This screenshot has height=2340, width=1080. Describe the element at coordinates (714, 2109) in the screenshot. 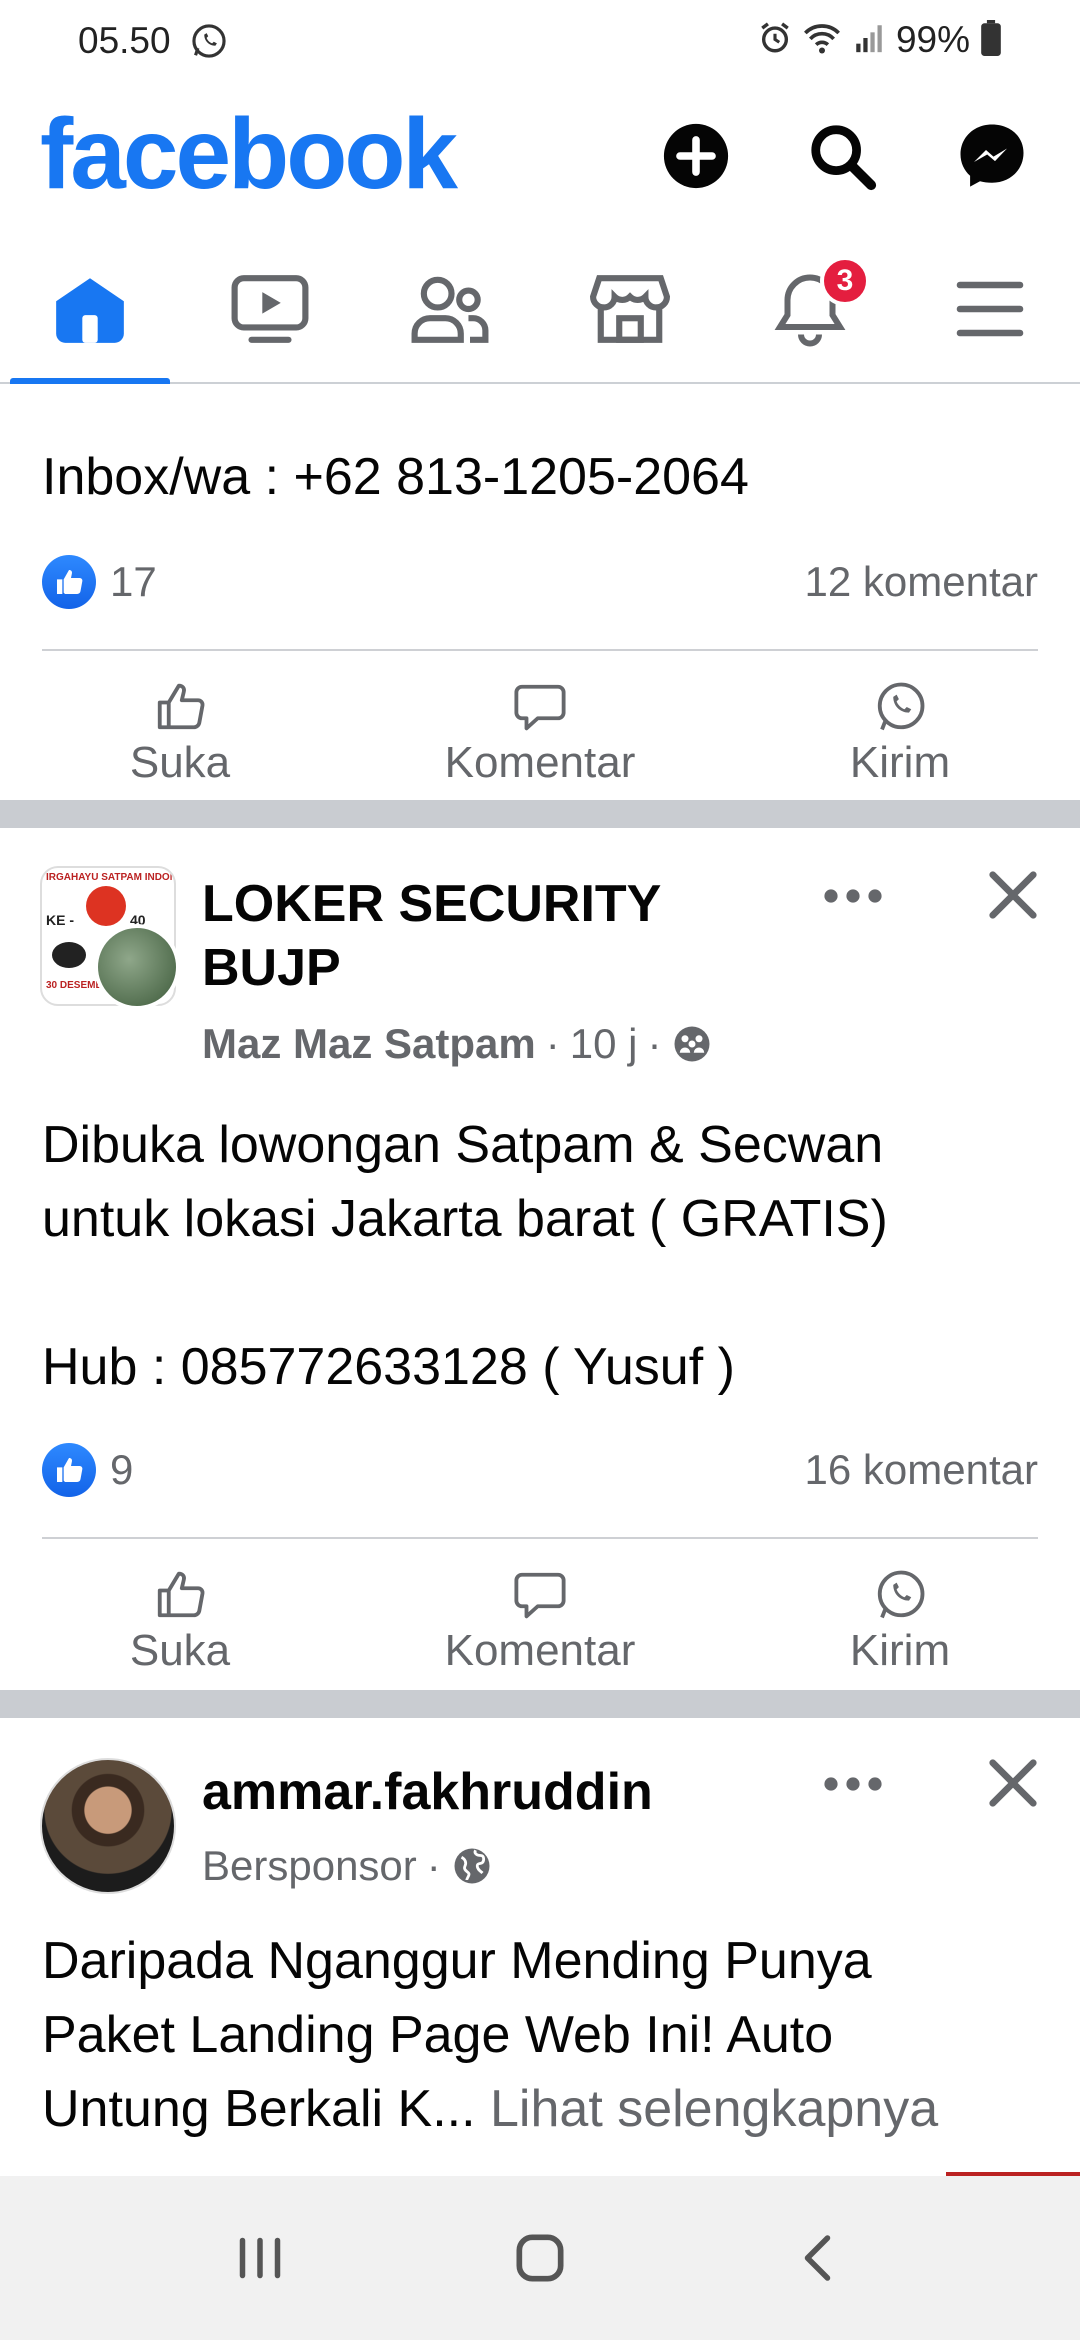

I see `see-more-link: Lihat selengkapnya` at that location.